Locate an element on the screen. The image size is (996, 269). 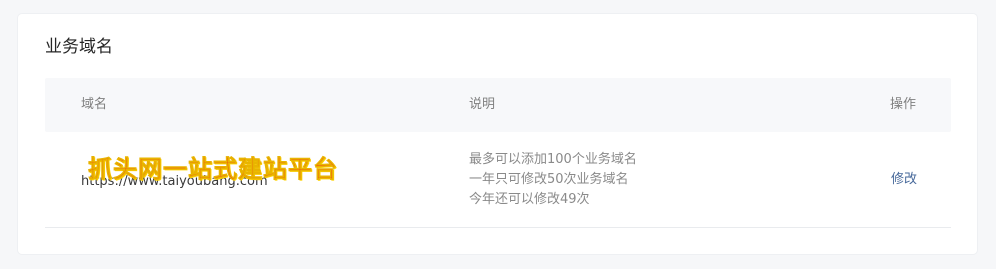
header-domain: 域名 is located at coordinates (94, 104).